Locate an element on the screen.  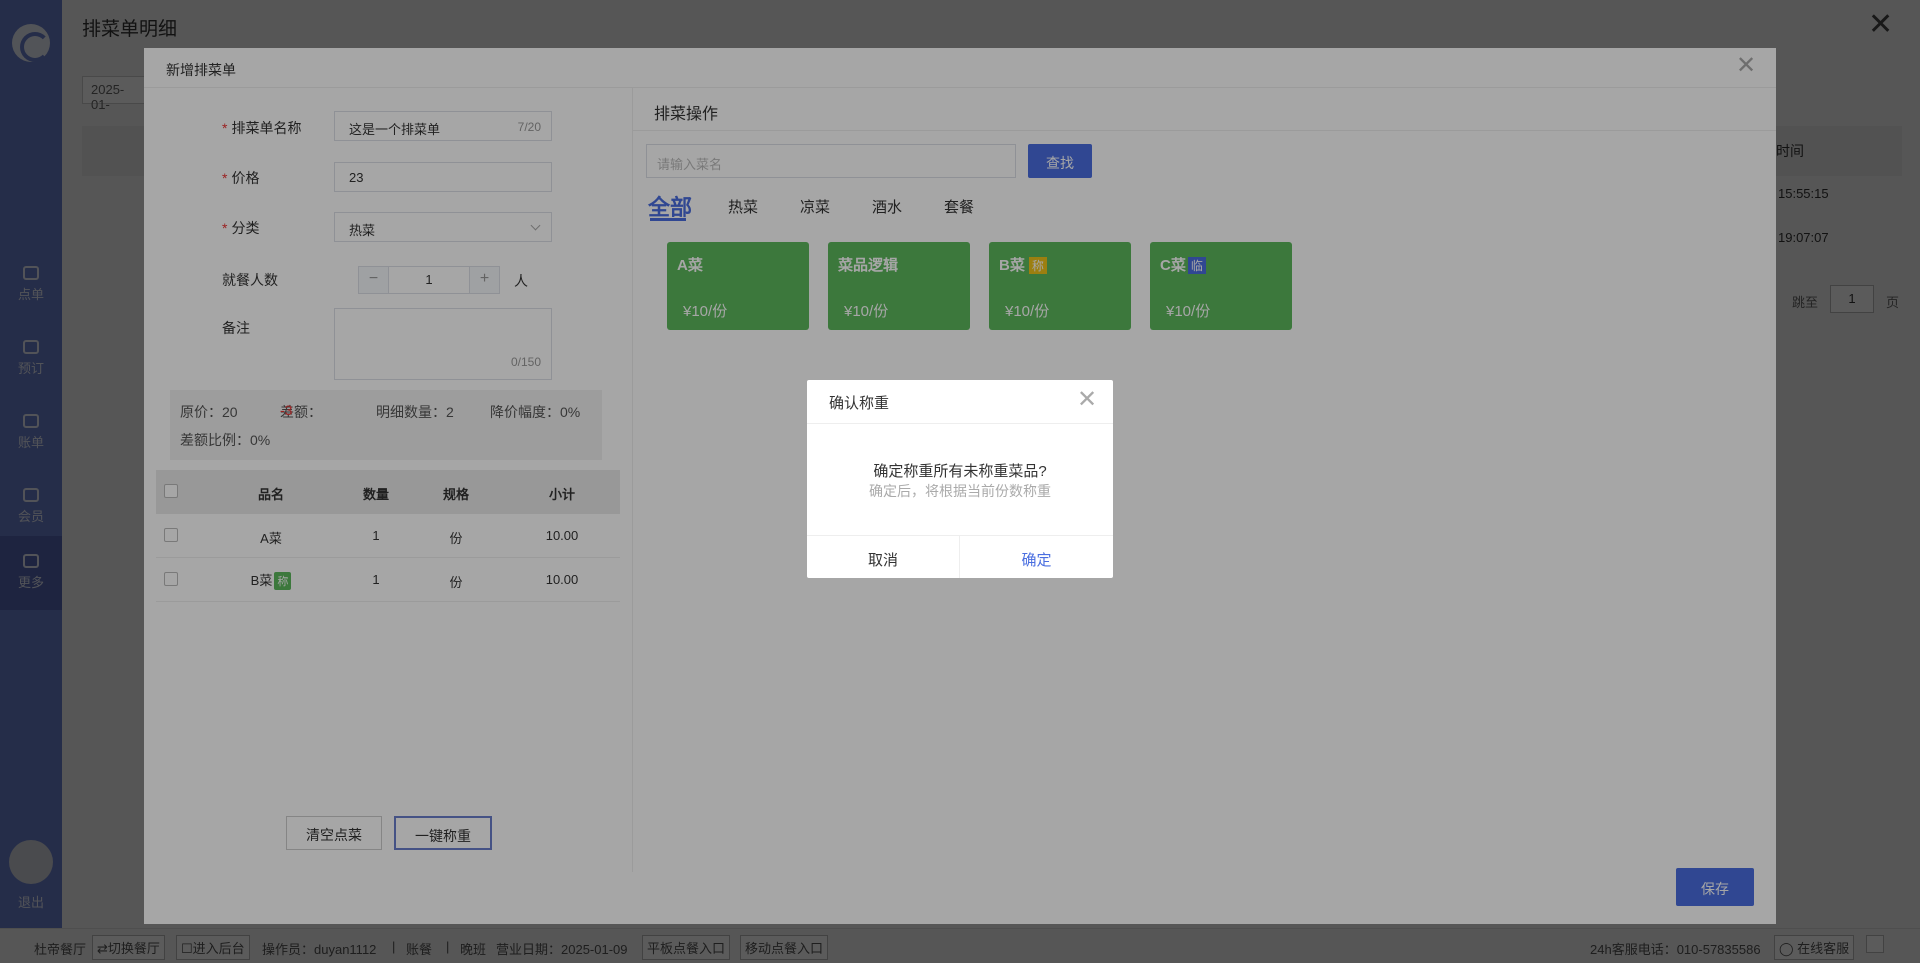
dialog-subtext: 确定后，将根据当前份数称重 is located at coordinates (960, 491).